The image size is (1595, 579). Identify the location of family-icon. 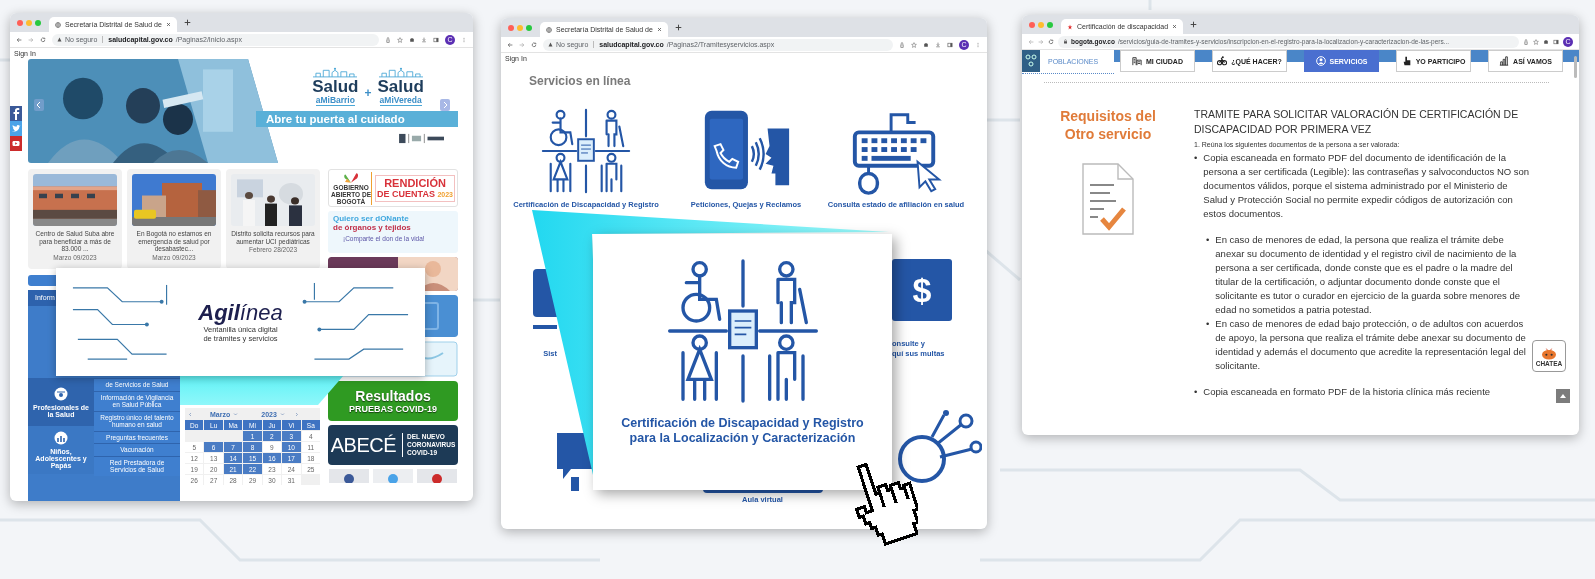
(61, 438).